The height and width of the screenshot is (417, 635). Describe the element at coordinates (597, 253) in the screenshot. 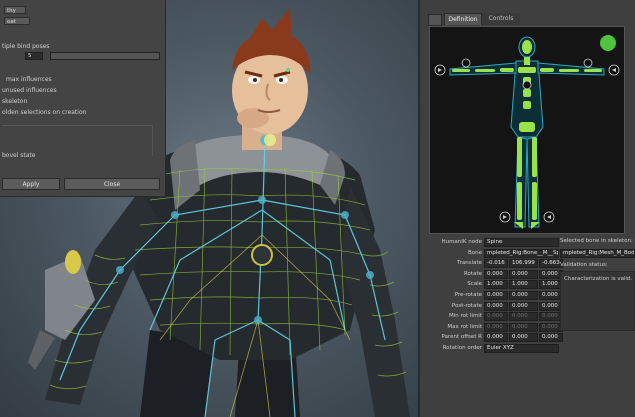

I see `selected-bone-field: mpleted_Rig:Mesh_M_Body` at that location.